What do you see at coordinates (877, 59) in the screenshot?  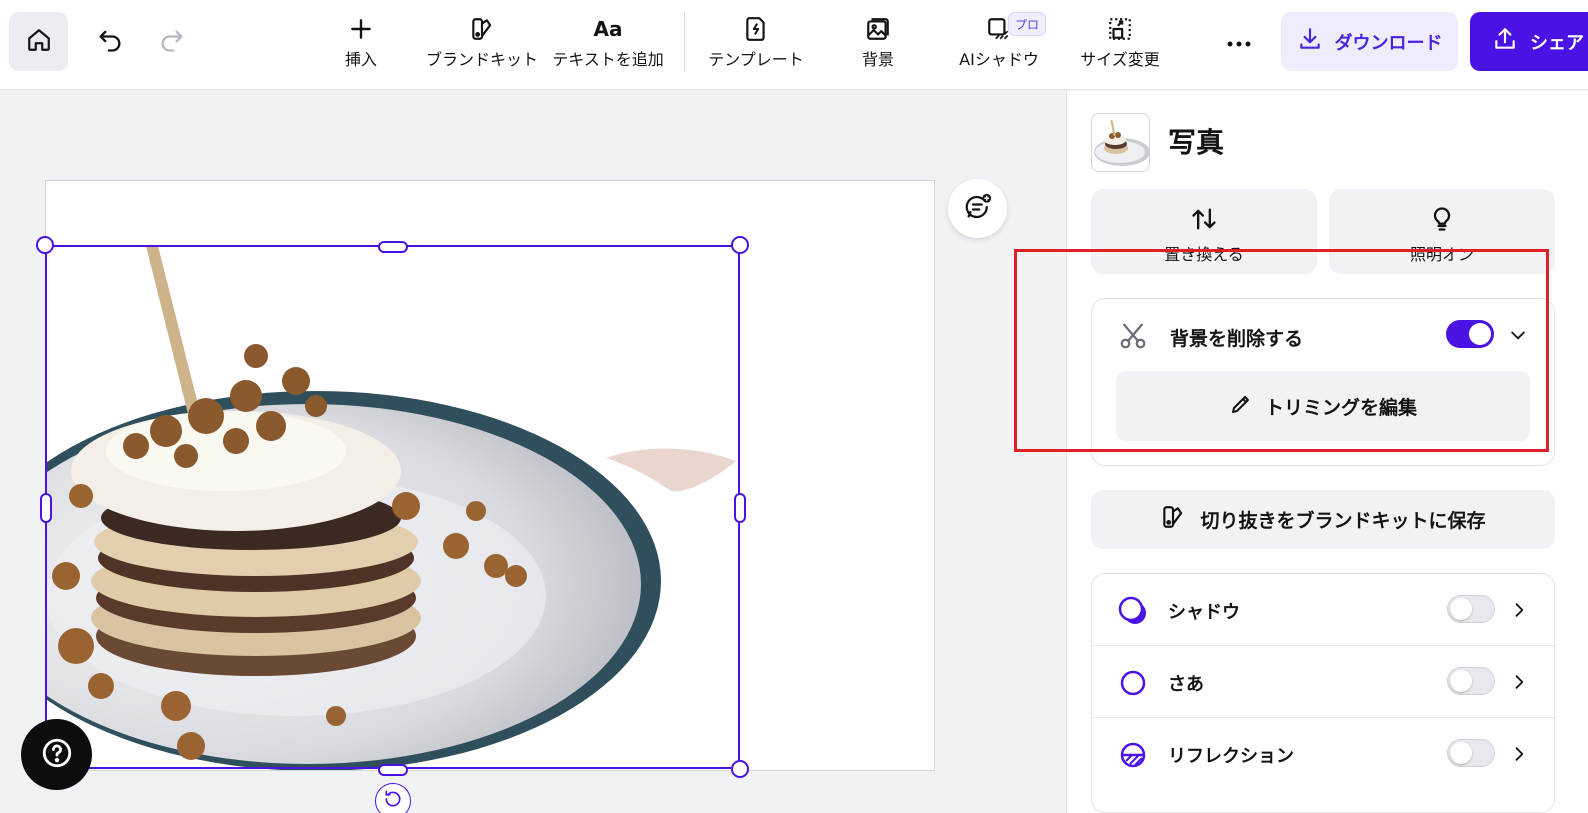 I see `background-label: 背景` at bounding box center [877, 59].